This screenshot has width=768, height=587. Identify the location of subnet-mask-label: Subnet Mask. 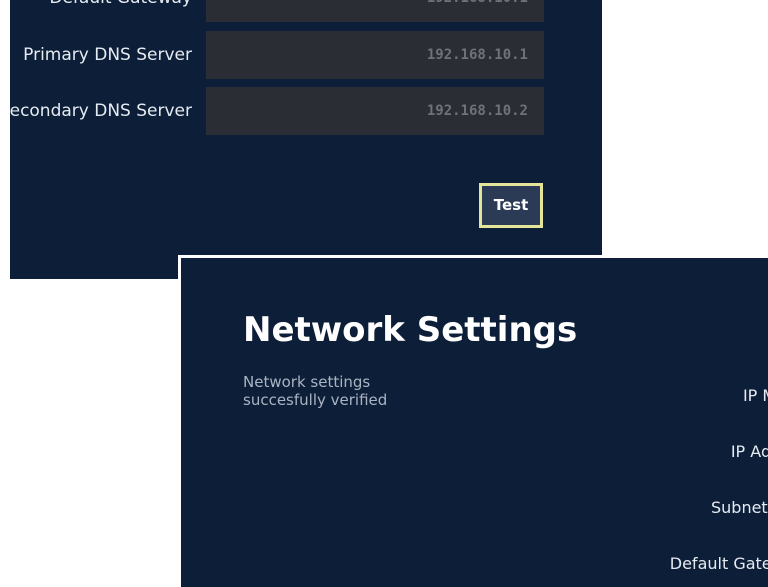
(739, 507).